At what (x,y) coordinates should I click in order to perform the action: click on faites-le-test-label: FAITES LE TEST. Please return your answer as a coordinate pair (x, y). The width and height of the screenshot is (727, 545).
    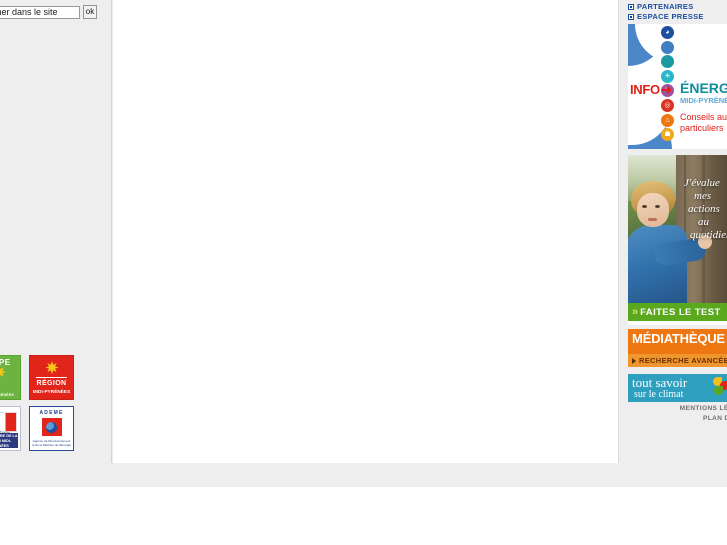
    Looking at the image, I should click on (680, 312).